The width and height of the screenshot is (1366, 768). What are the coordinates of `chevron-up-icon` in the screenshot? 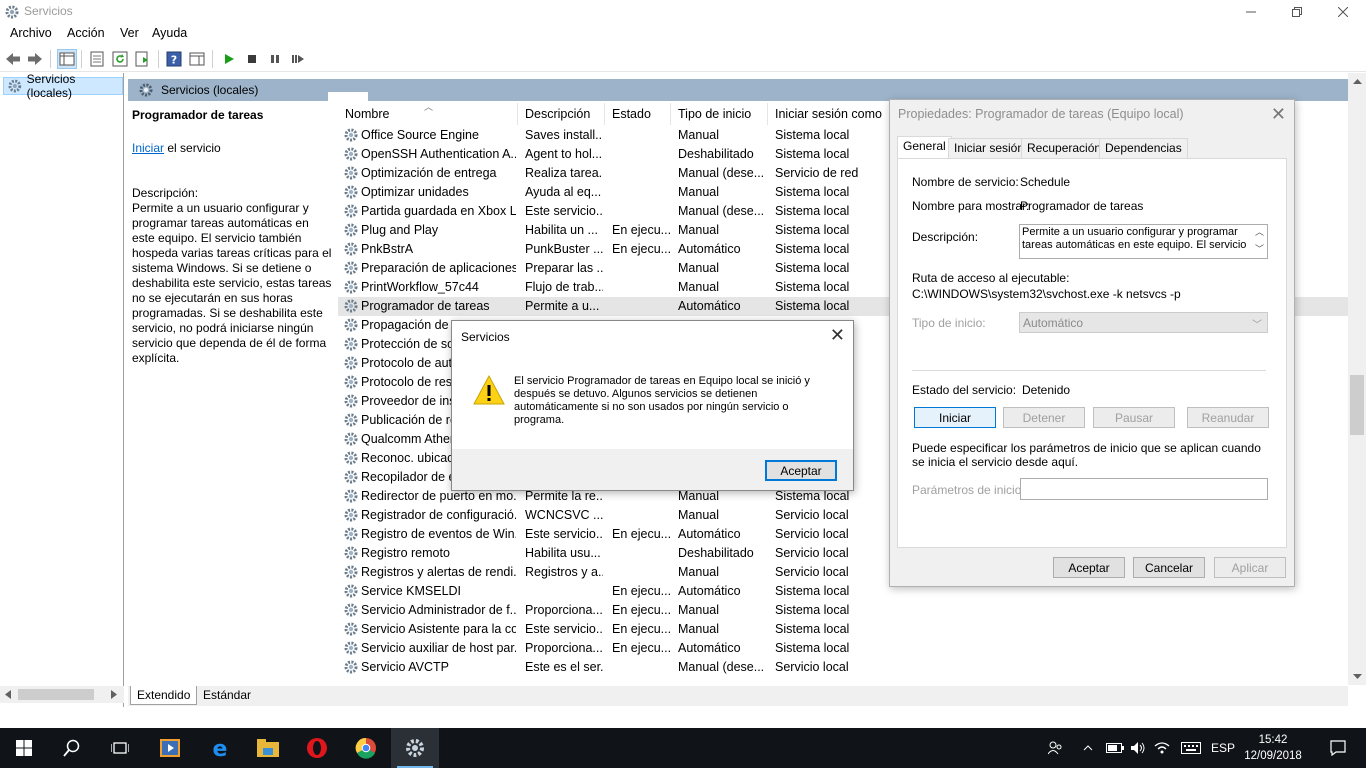 It's located at (1088, 748).